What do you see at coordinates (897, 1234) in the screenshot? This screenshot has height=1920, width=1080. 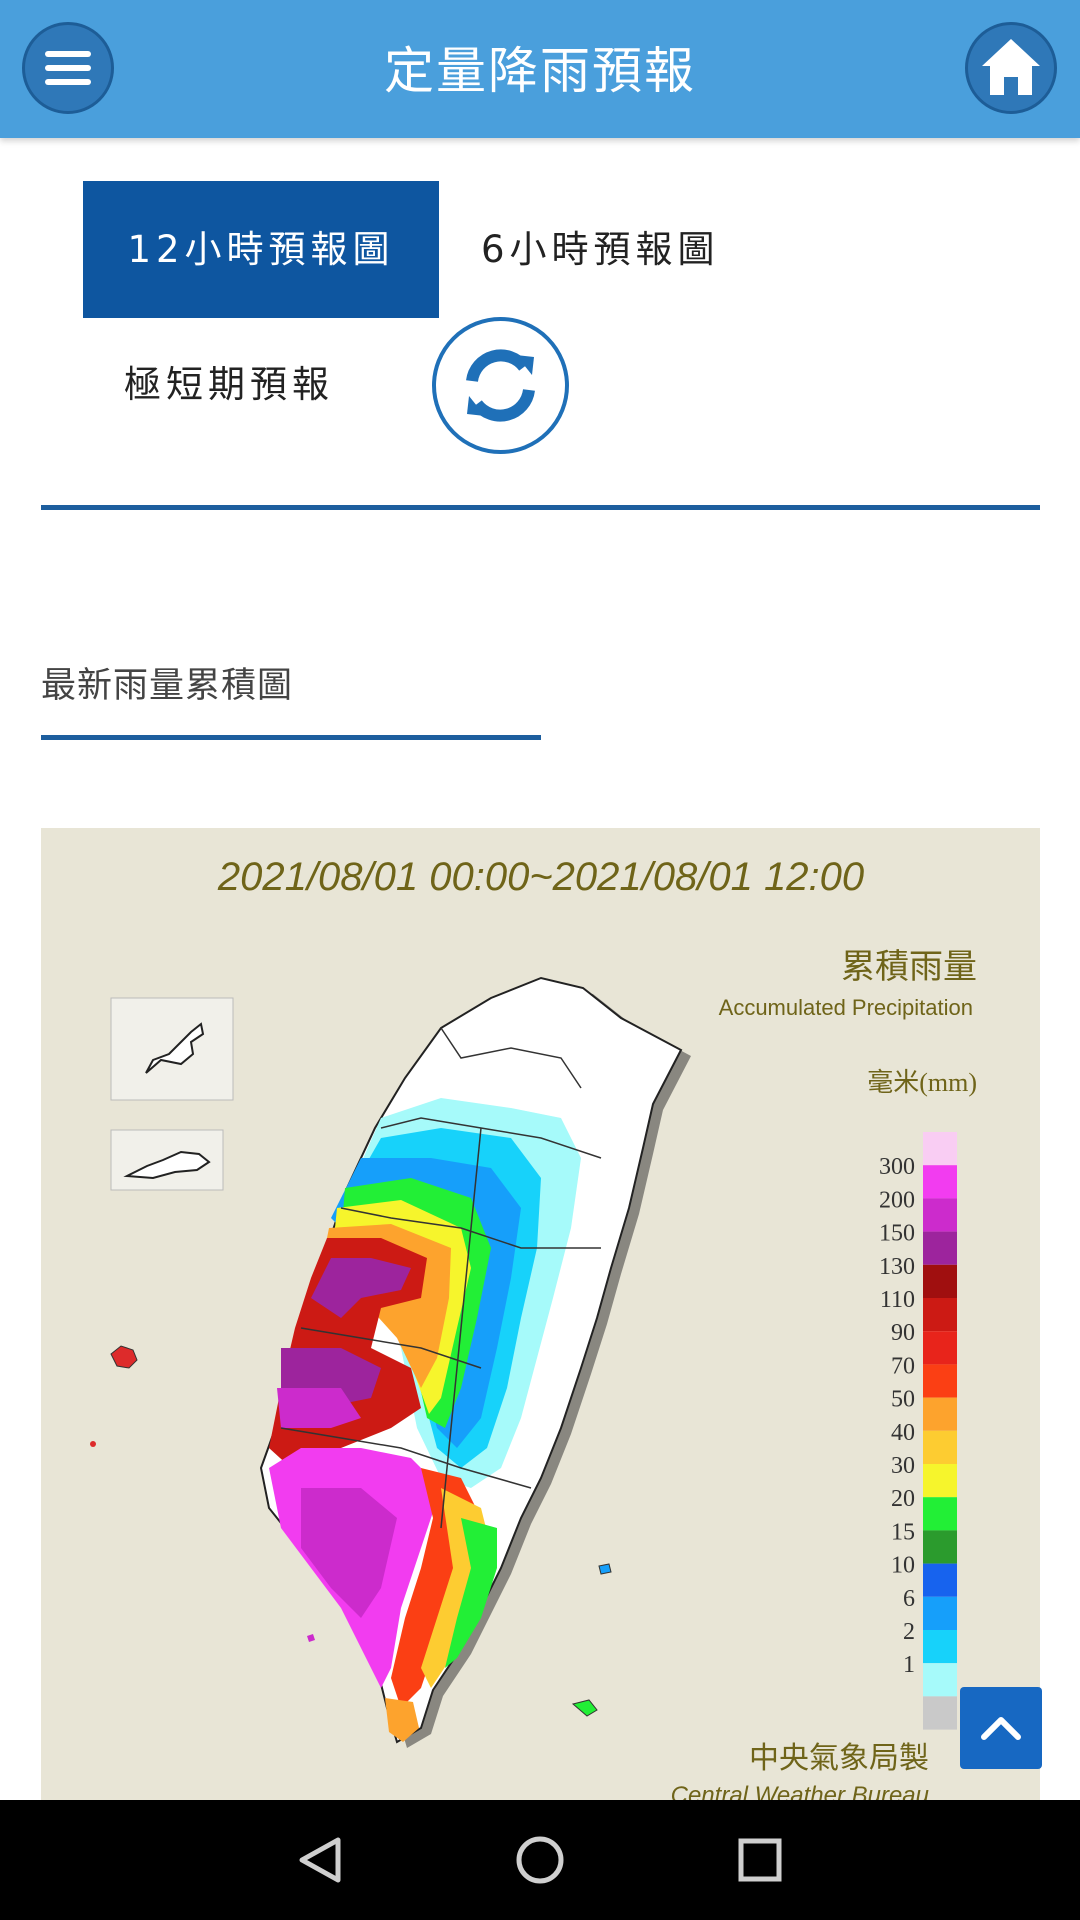 I see `legend-label: 150` at bounding box center [897, 1234].